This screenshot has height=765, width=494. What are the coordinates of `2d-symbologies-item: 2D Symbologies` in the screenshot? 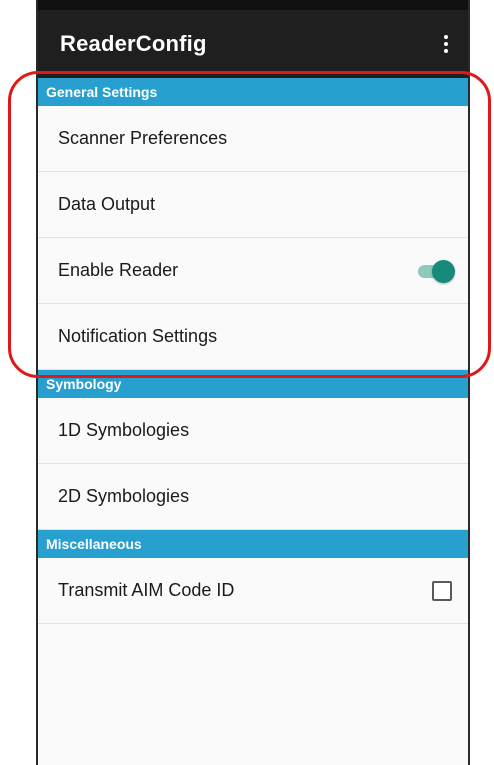 It's located at (253, 497).